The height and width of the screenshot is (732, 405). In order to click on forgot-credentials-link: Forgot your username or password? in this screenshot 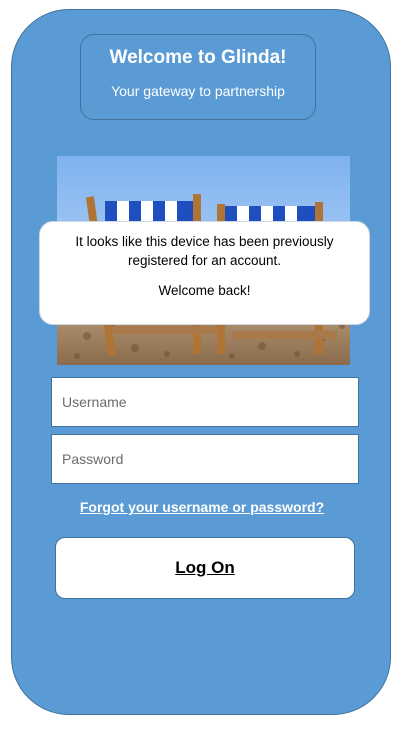, I will do `click(202, 507)`.